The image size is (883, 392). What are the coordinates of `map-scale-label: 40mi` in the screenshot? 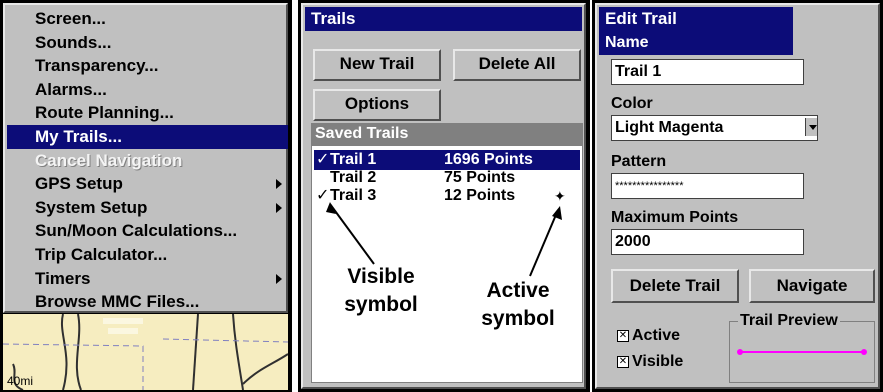 It's located at (20, 381).